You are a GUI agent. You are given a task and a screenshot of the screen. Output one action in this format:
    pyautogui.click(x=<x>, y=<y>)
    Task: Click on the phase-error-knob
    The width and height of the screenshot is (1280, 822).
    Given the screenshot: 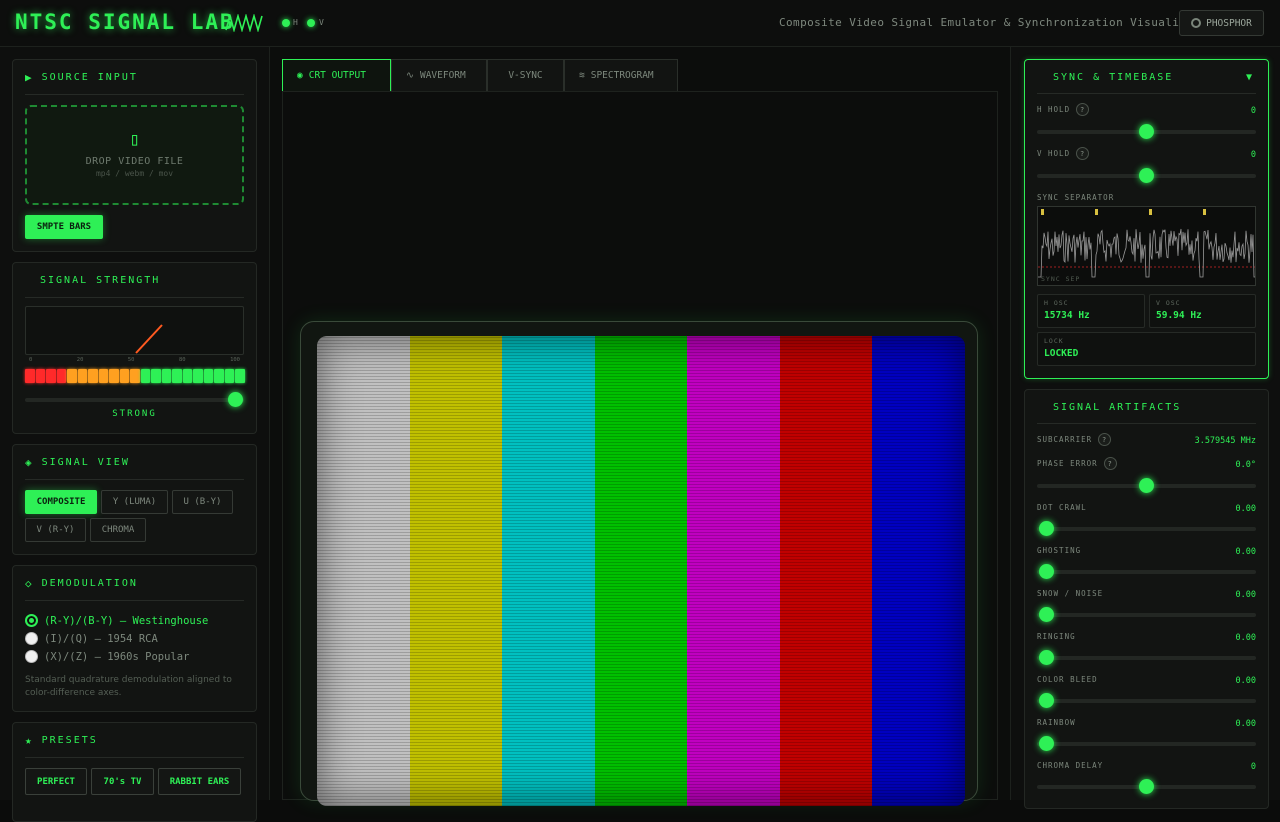 What is the action you would take?
    pyautogui.click(x=1146, y=485)
    